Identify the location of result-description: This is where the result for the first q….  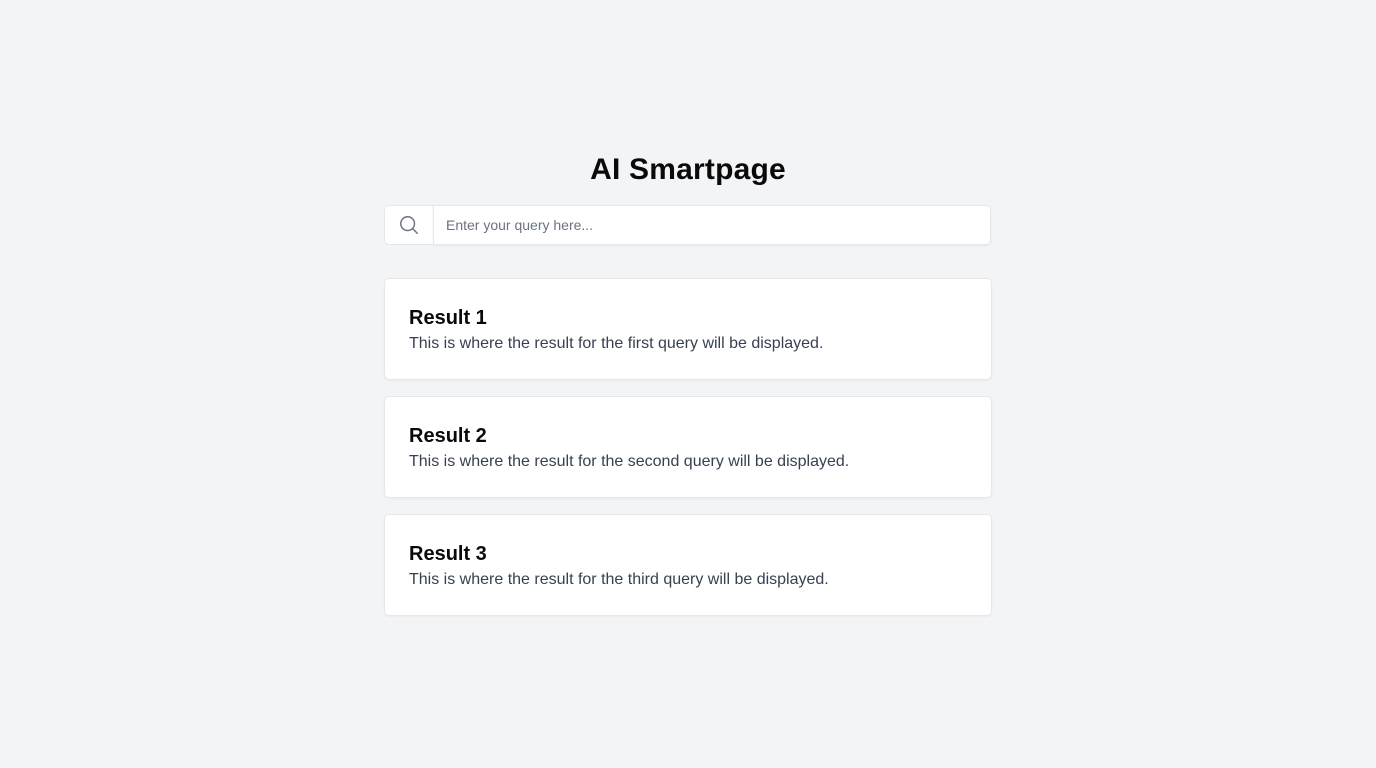
(616, 343).